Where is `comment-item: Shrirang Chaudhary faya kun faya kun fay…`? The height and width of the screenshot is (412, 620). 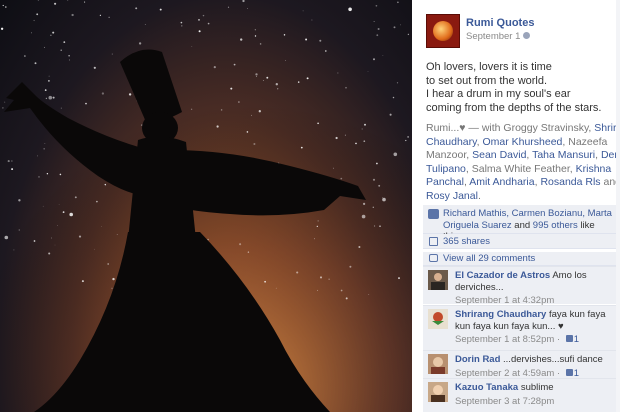
comment-item: Shrirang Chaudhary faya kun faya kun fay… is located at coordinates (520, 327).